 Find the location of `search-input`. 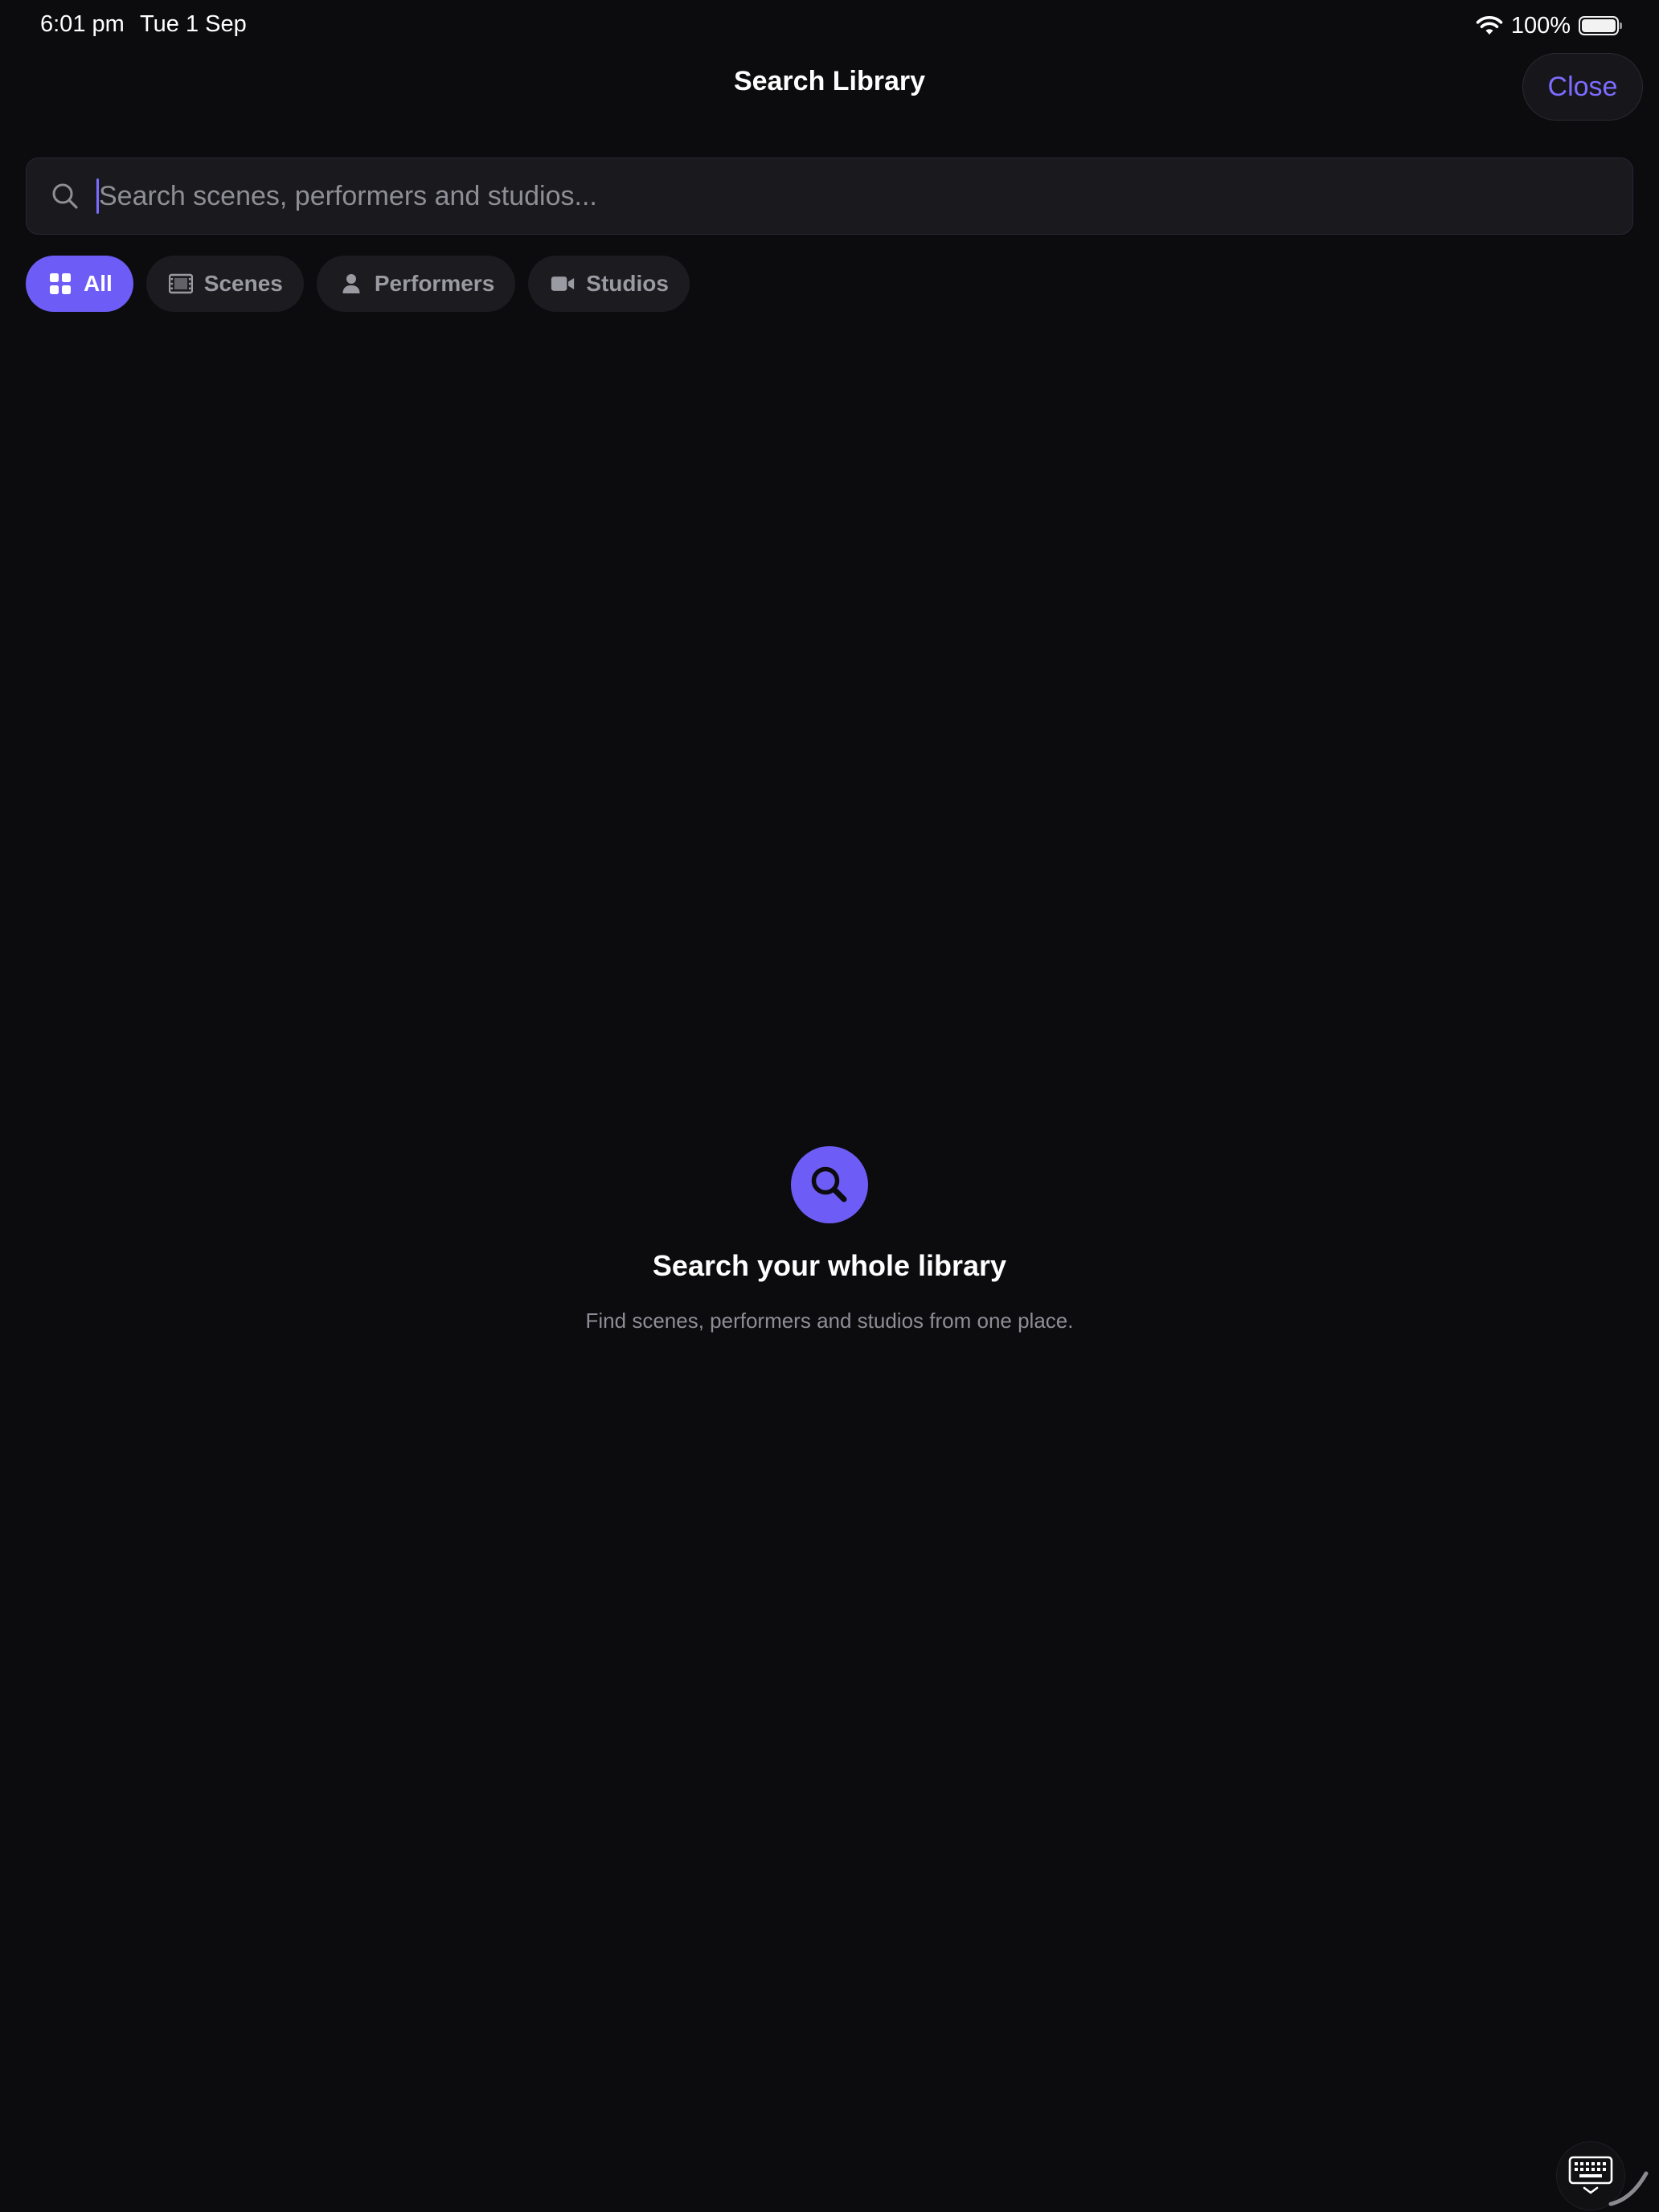

search-input is located at coordinates (855, 196).